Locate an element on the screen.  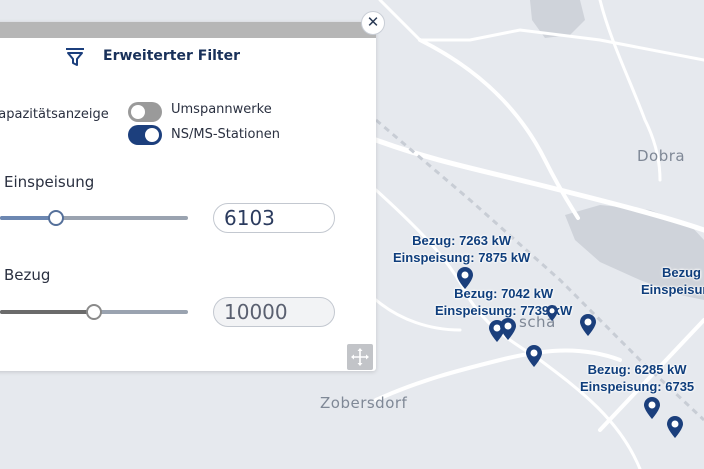
panel-header-bar is located at coordinates (188, 30).